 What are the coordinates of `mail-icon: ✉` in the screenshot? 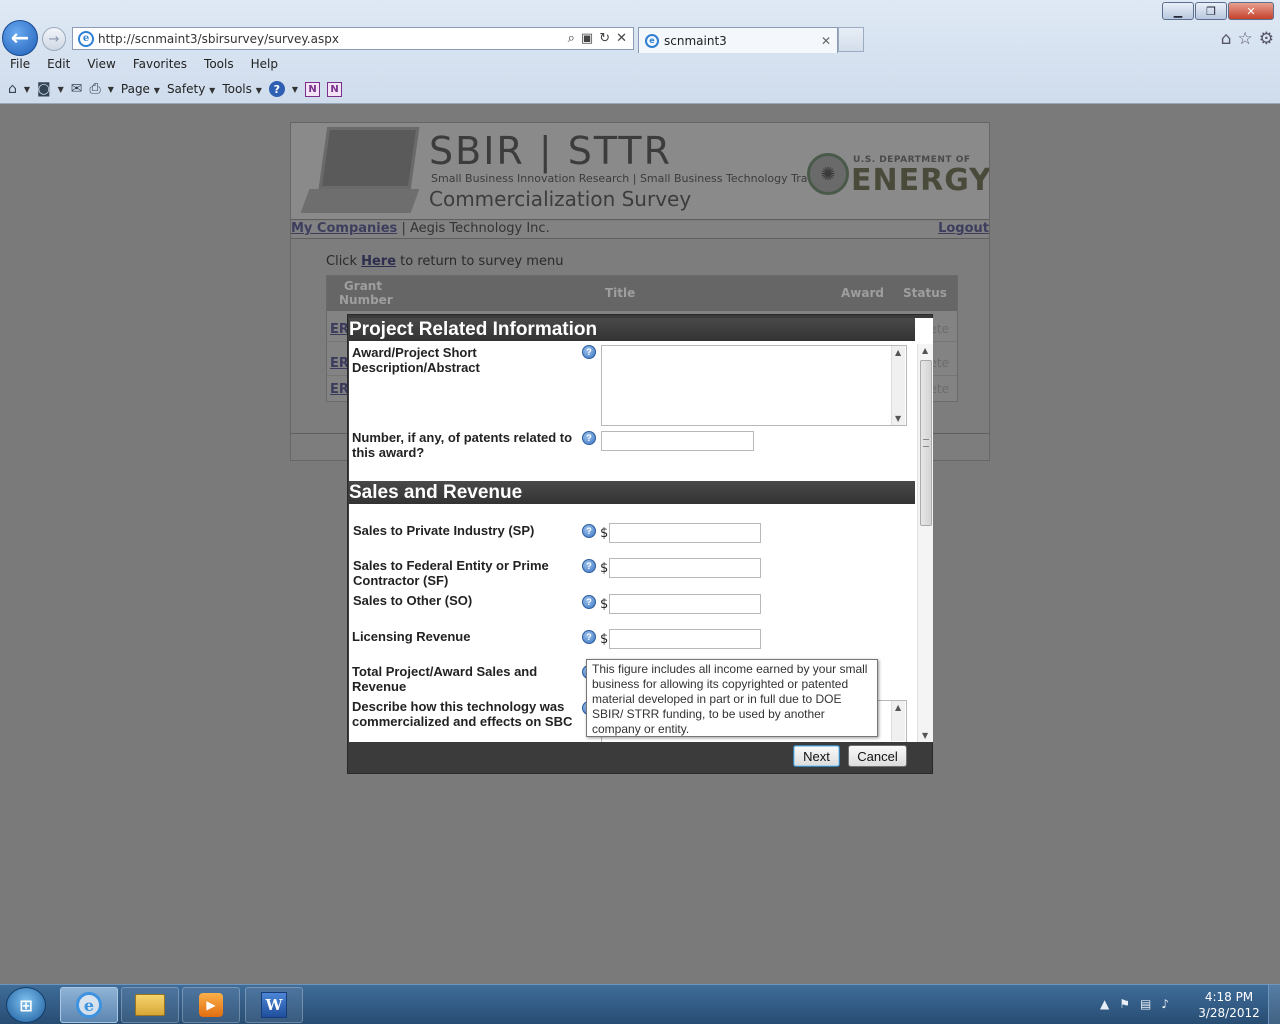 It's located at (77, 89).